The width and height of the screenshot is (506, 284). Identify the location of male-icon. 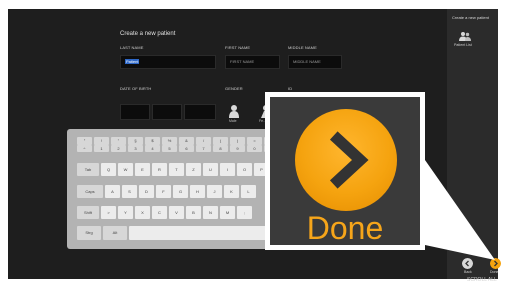
(234, 111).